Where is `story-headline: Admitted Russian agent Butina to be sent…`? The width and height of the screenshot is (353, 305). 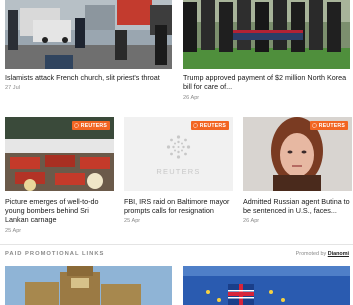 story-headline: Admitted Russian agent Butina to be sent… is located at coordinates (297, 206).